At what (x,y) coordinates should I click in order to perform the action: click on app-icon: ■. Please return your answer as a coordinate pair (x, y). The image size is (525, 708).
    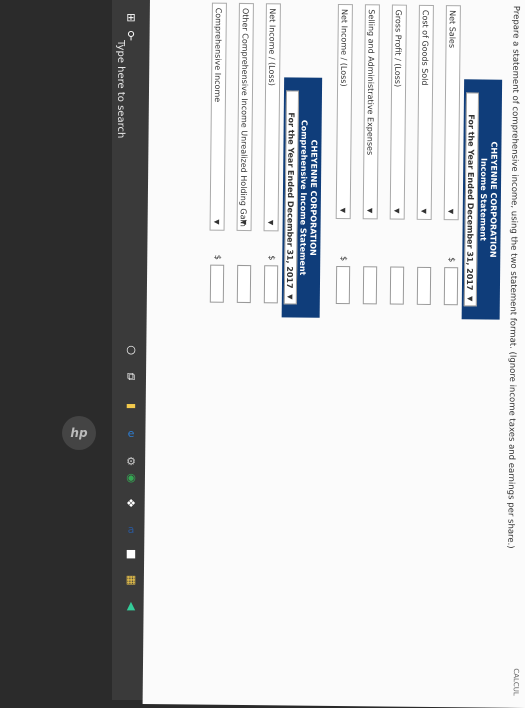
    Looking at the image, I should click on (131, 553).